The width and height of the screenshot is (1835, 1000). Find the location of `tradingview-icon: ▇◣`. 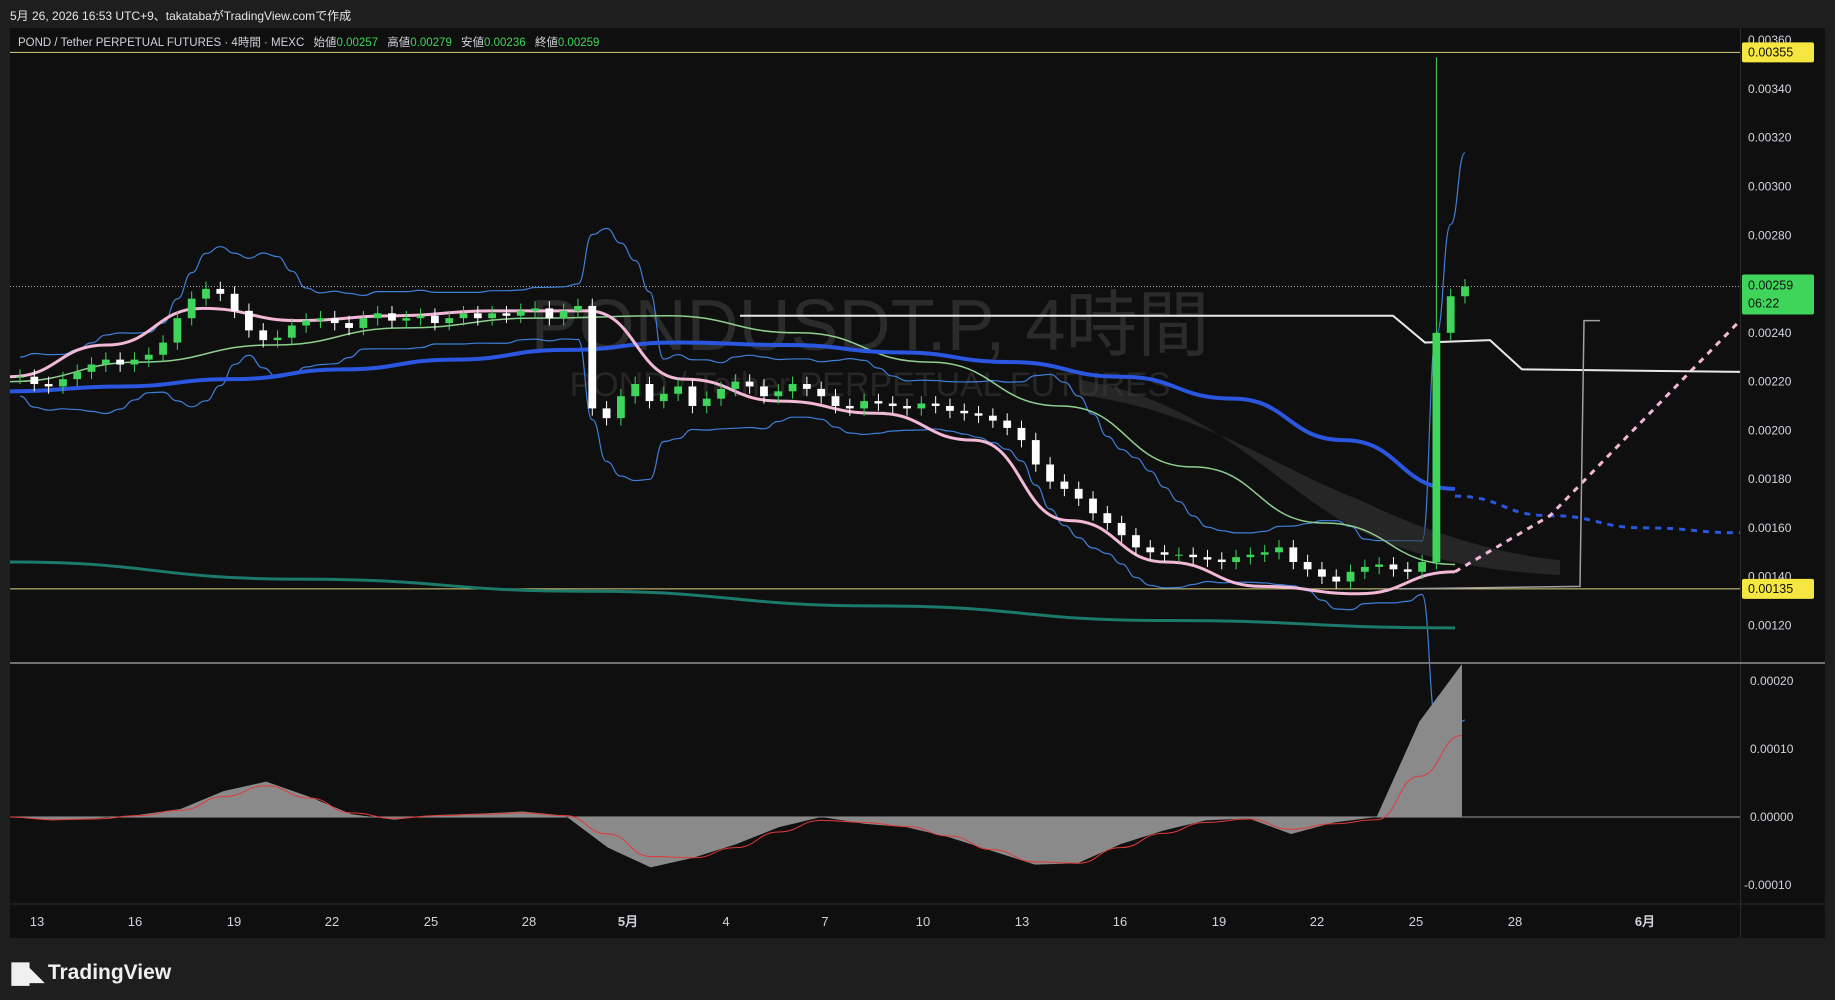

tradingview-icon: ▇◣ is located at coordinates (28, 972).